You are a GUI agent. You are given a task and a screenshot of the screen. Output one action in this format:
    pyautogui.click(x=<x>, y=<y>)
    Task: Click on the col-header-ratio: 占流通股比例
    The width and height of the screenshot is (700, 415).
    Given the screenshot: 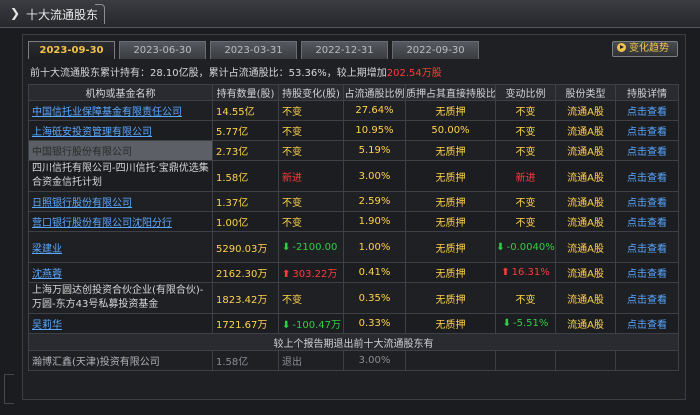 What is the action you would take?
    pyautogui.click(x=374, y=92)
    